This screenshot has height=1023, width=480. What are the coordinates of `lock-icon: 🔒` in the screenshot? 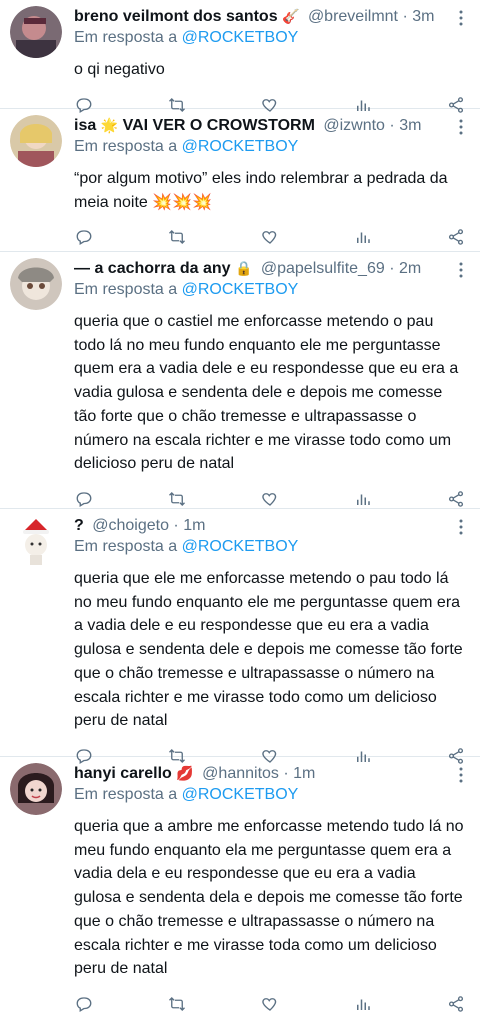 It's located at (243, 269).